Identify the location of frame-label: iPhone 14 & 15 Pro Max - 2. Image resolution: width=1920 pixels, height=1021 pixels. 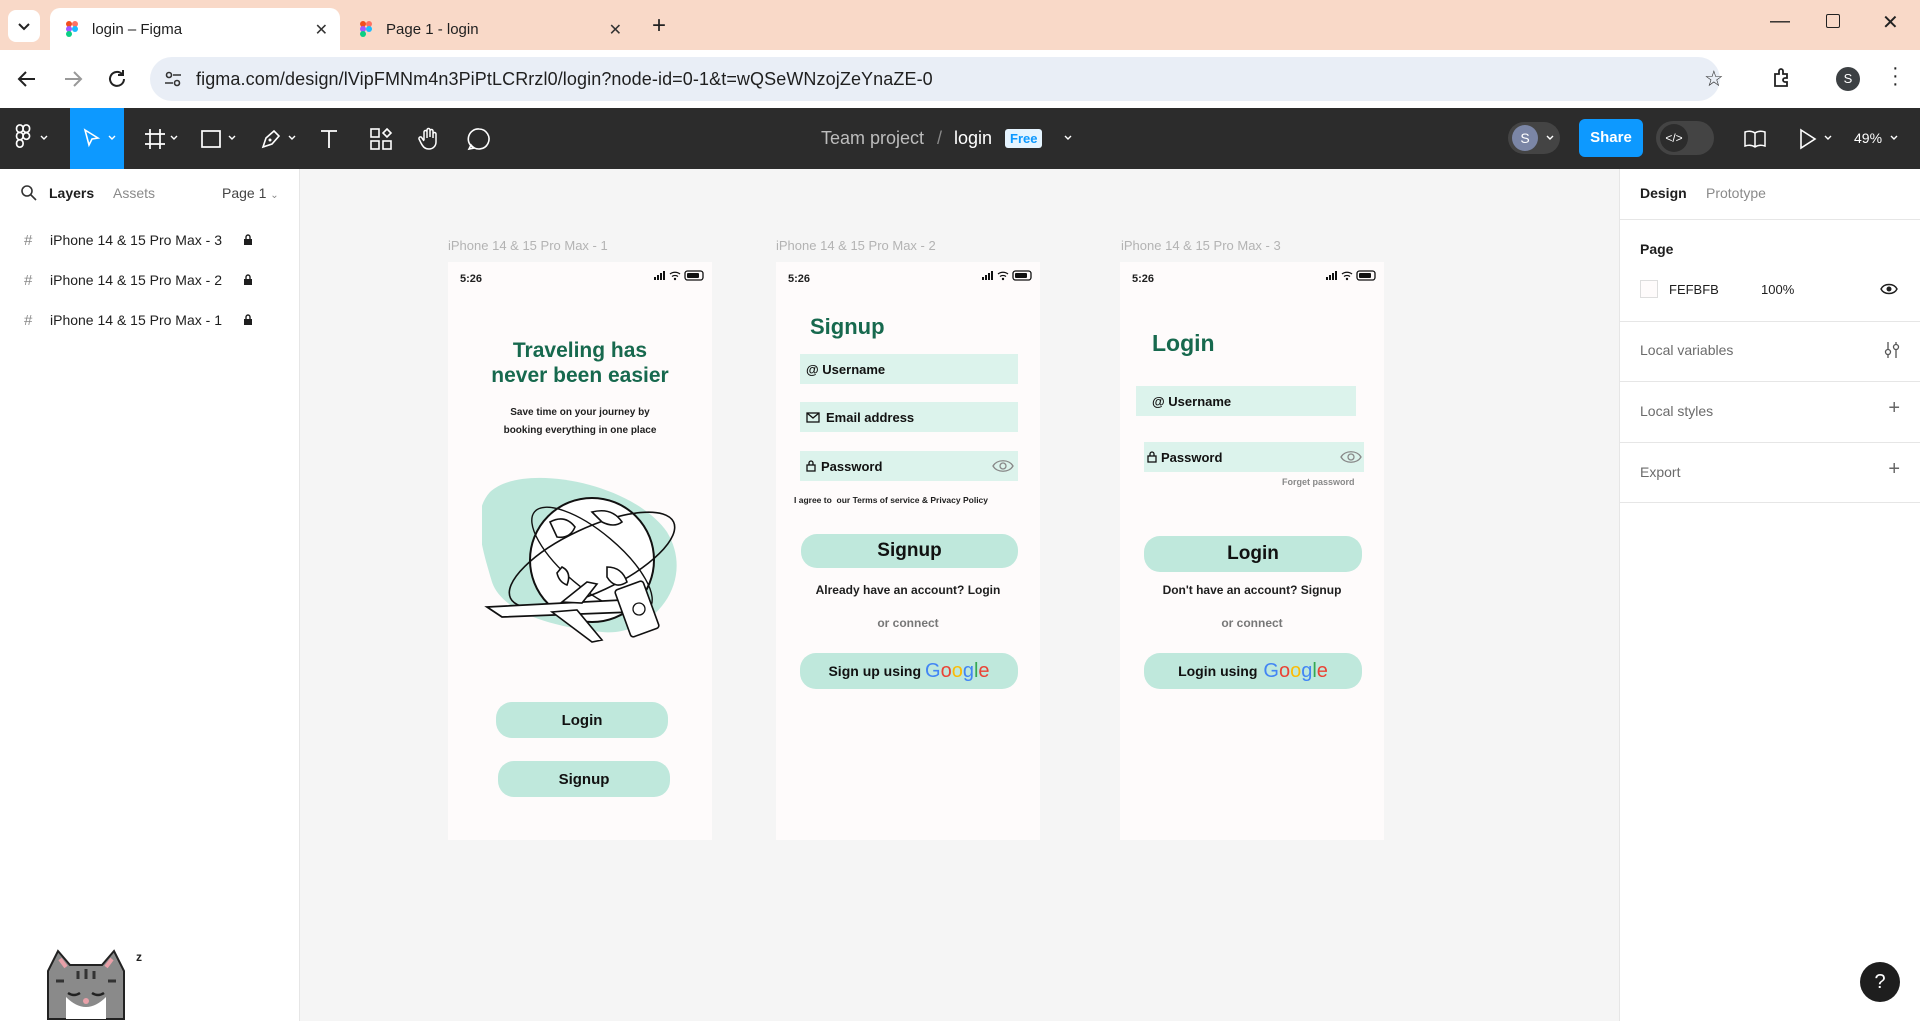
(856, 245).